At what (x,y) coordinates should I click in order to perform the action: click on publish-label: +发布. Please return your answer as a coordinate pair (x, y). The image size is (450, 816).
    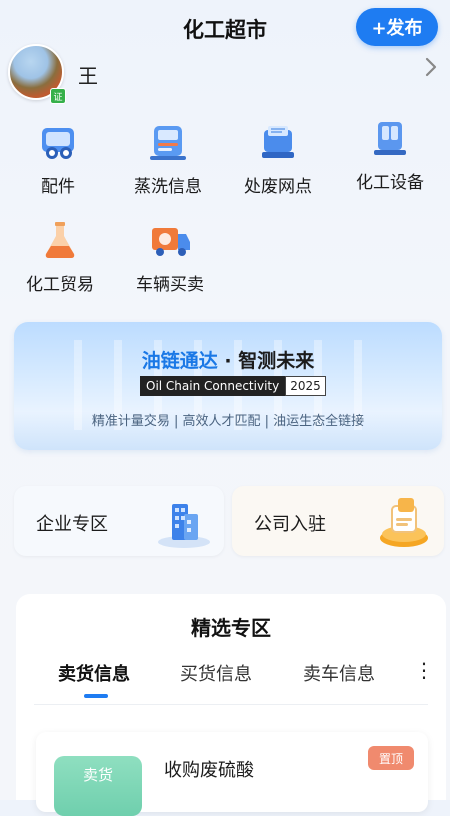
    Looking at the image, I should click on (397, 28).